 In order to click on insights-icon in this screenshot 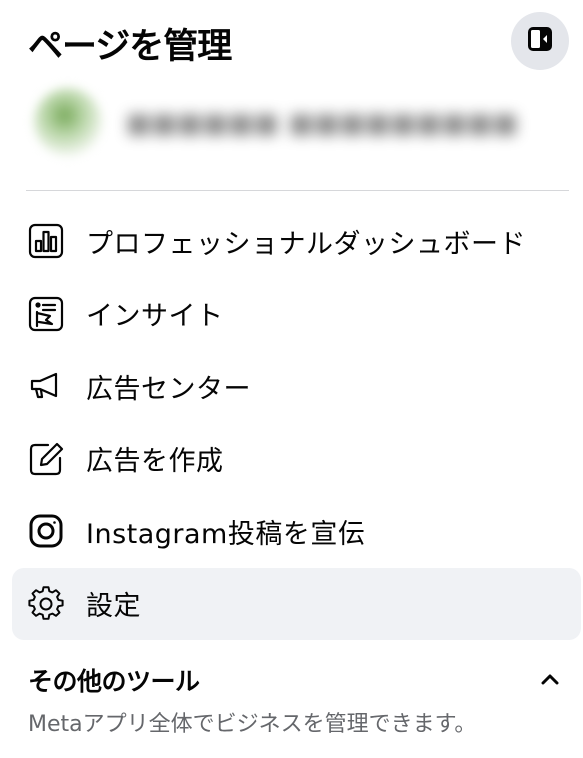, I will do `click(46, 314)`.